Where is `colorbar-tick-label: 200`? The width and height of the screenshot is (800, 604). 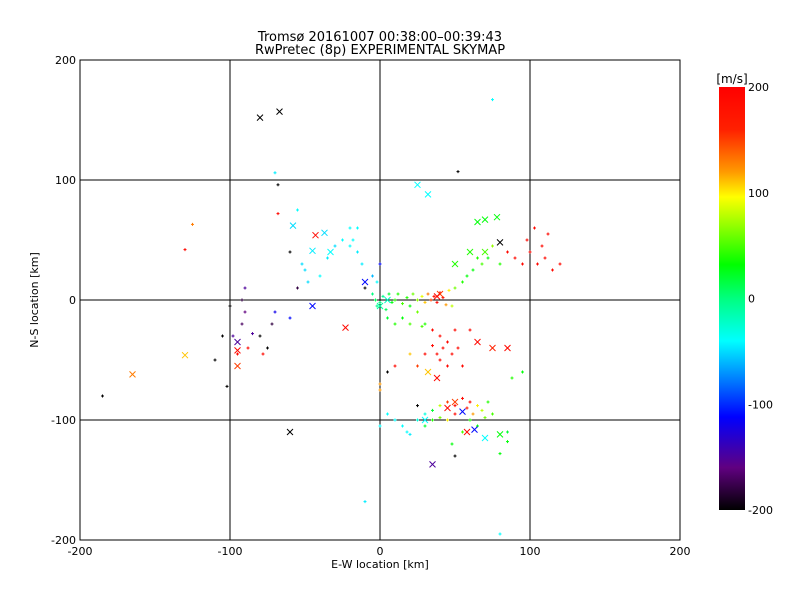
colorbar-tick-label: 200 is located at coordinates (758, 87).